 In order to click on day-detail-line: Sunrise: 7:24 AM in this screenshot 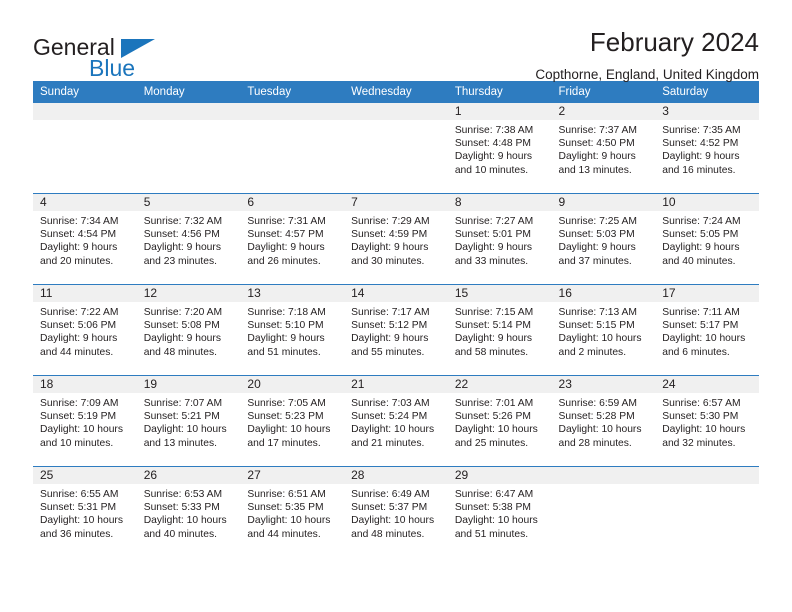, I will do `click(701, 221)`.